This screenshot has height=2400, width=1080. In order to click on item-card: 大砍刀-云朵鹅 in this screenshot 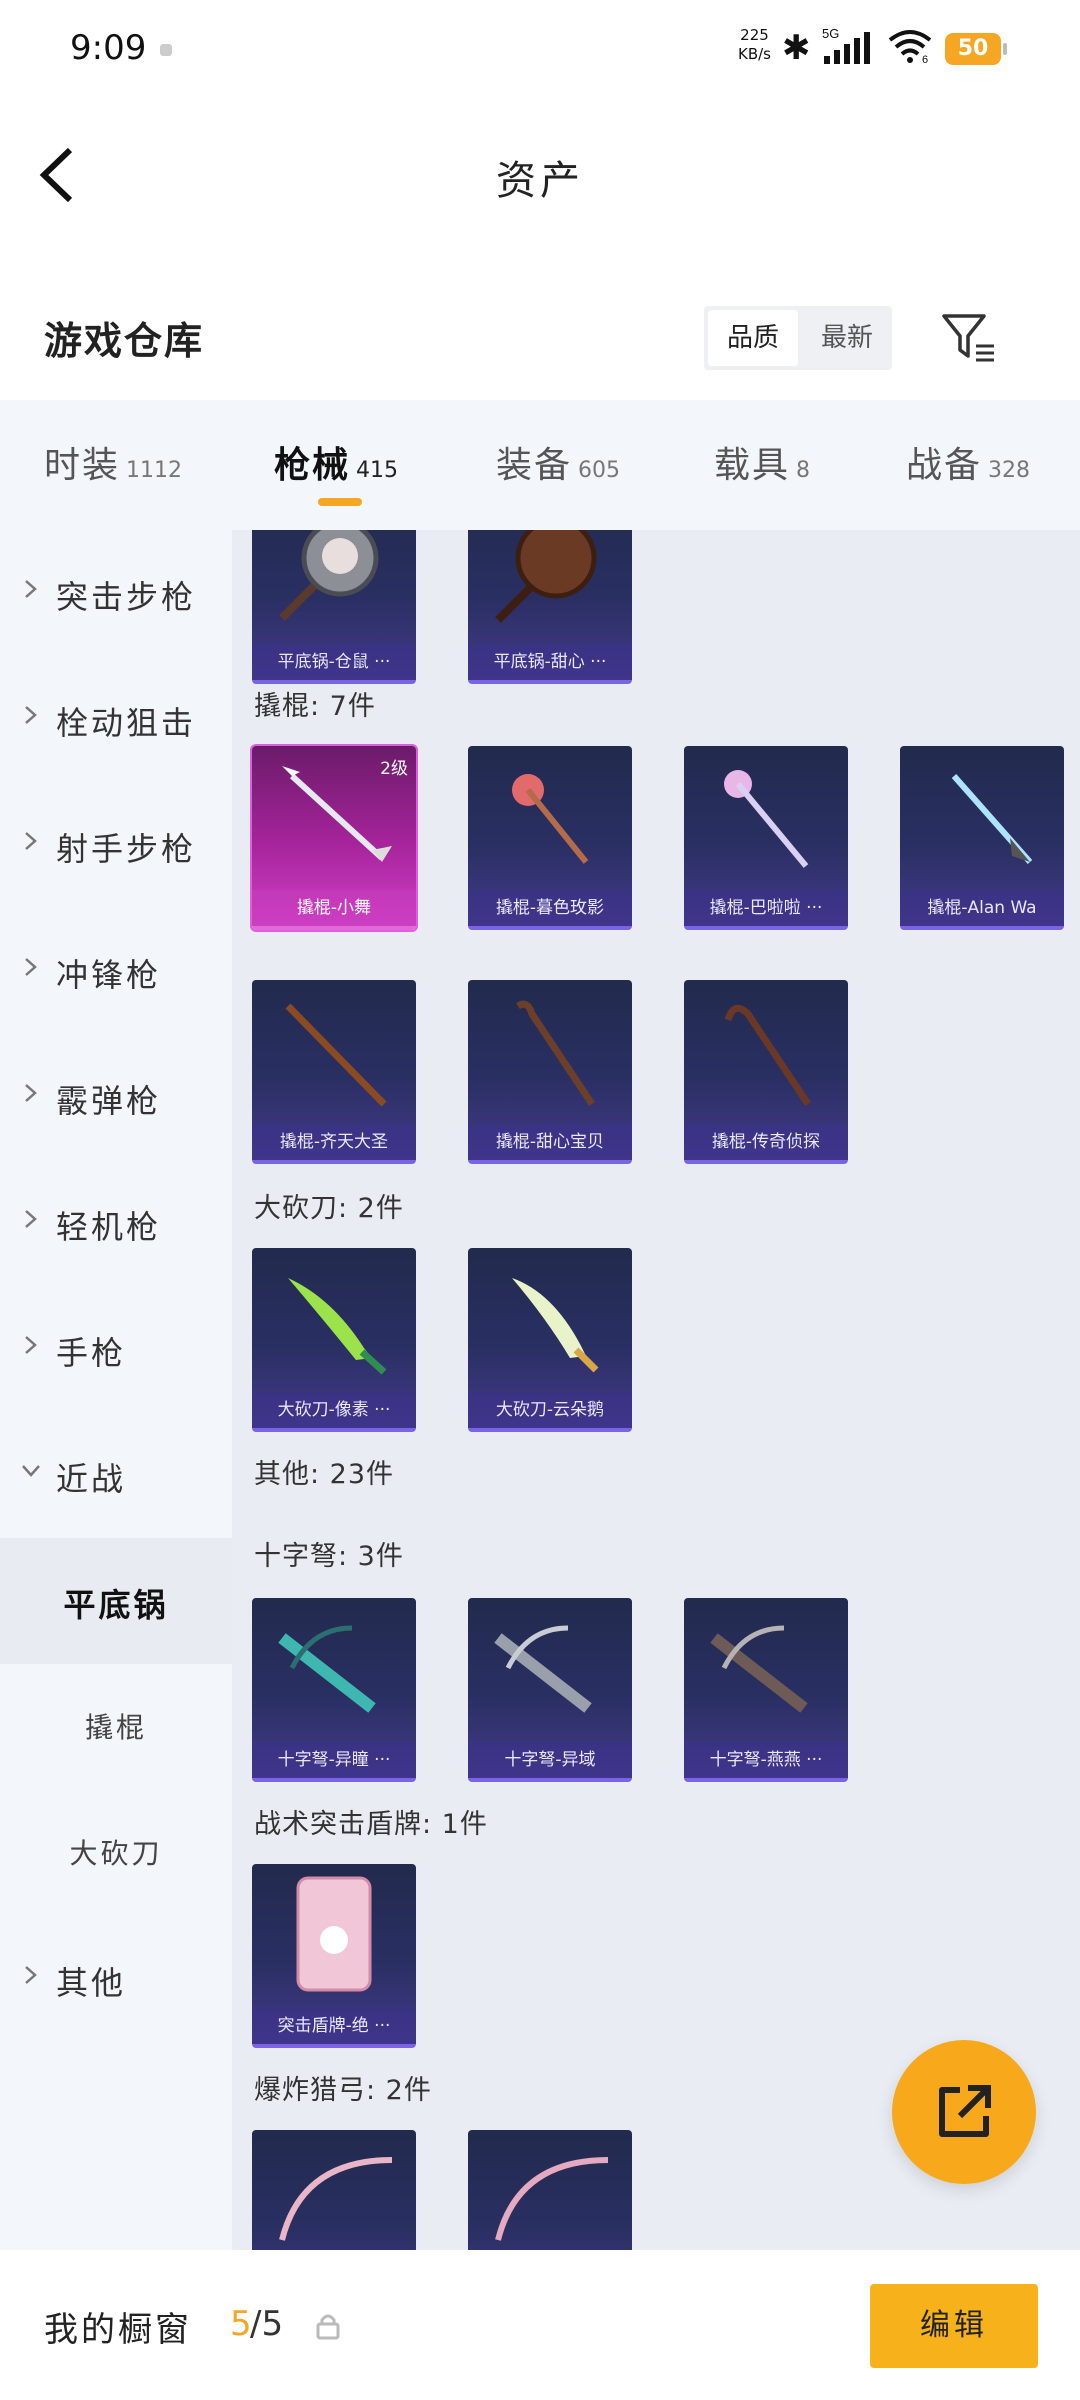, I will do `click(550, 1340)`.